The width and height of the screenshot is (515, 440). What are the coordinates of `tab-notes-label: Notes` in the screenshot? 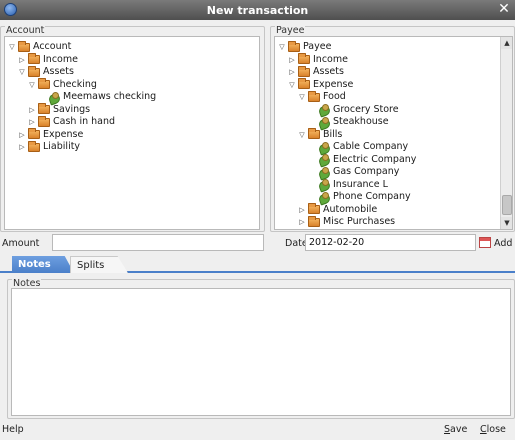 It's located at (34, 264).